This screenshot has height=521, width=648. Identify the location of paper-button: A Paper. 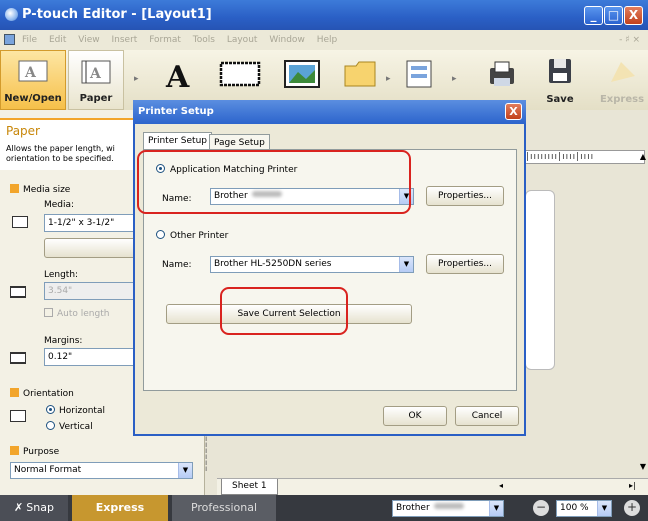
(96, 80).